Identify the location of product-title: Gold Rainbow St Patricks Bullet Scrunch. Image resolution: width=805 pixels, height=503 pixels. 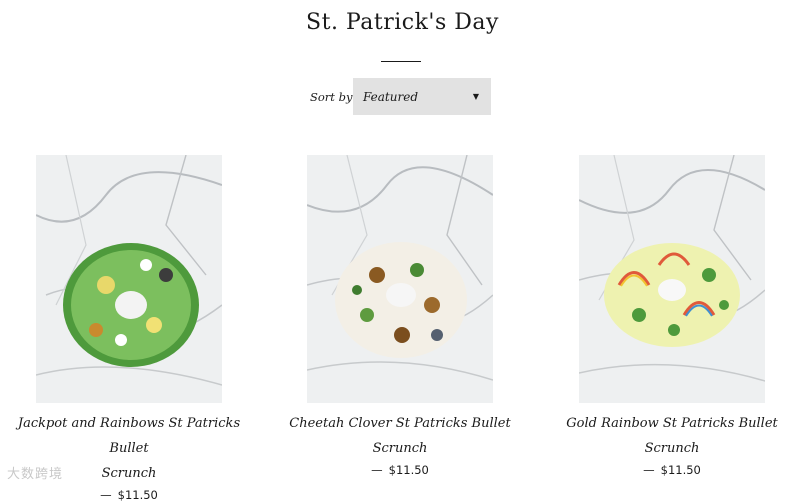
(672, 436).